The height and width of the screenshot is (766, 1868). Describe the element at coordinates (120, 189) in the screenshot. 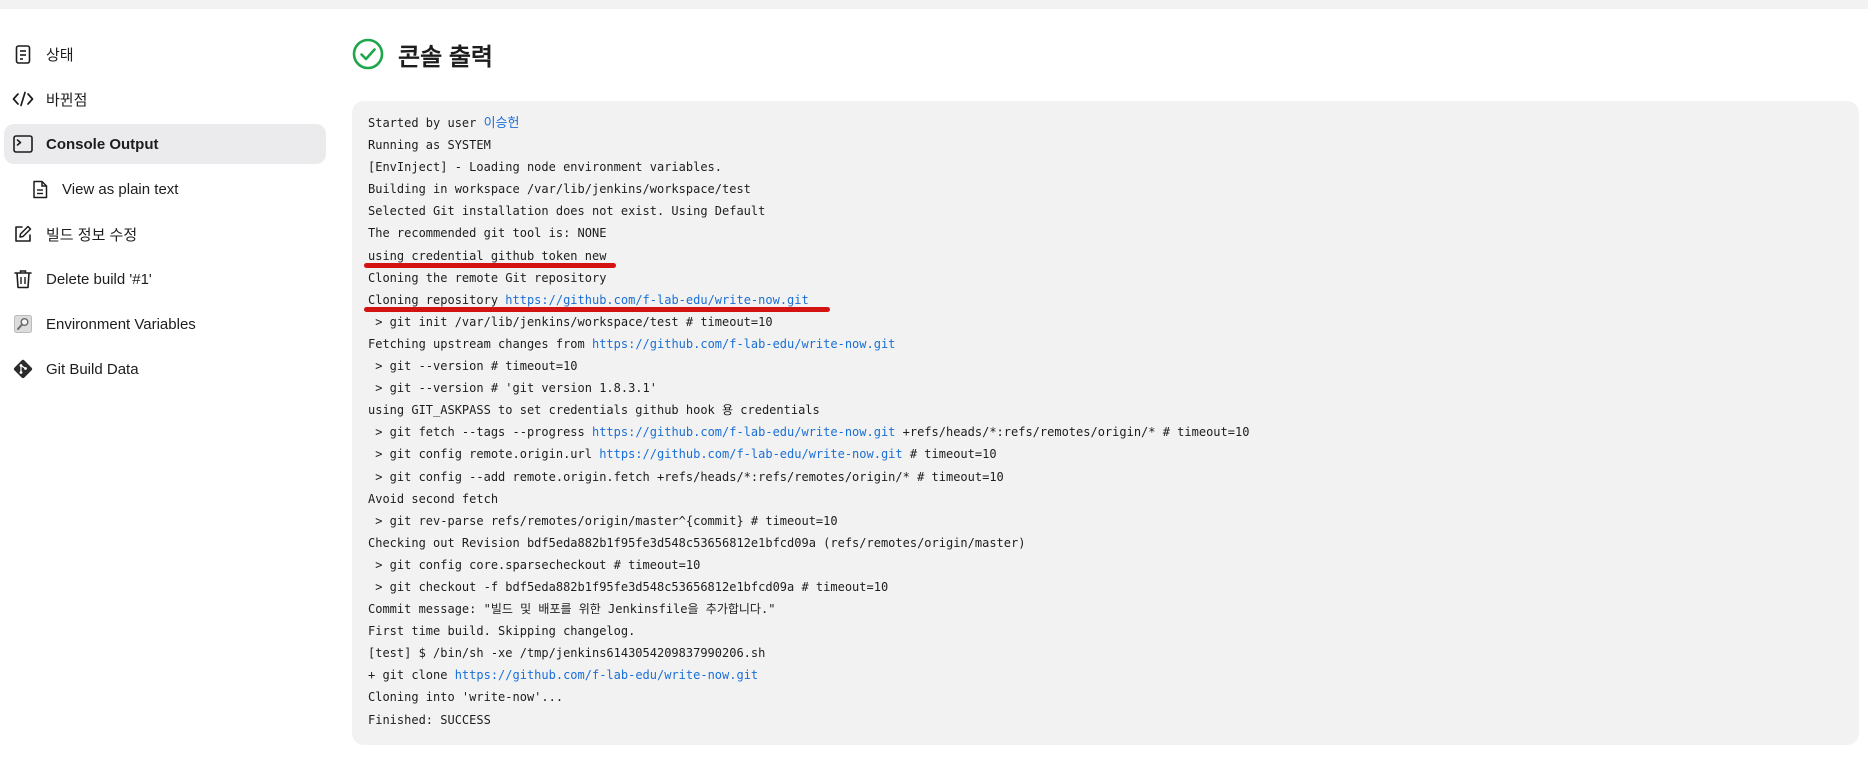

I see `sidebar-item-label: View as plain text` at that location.